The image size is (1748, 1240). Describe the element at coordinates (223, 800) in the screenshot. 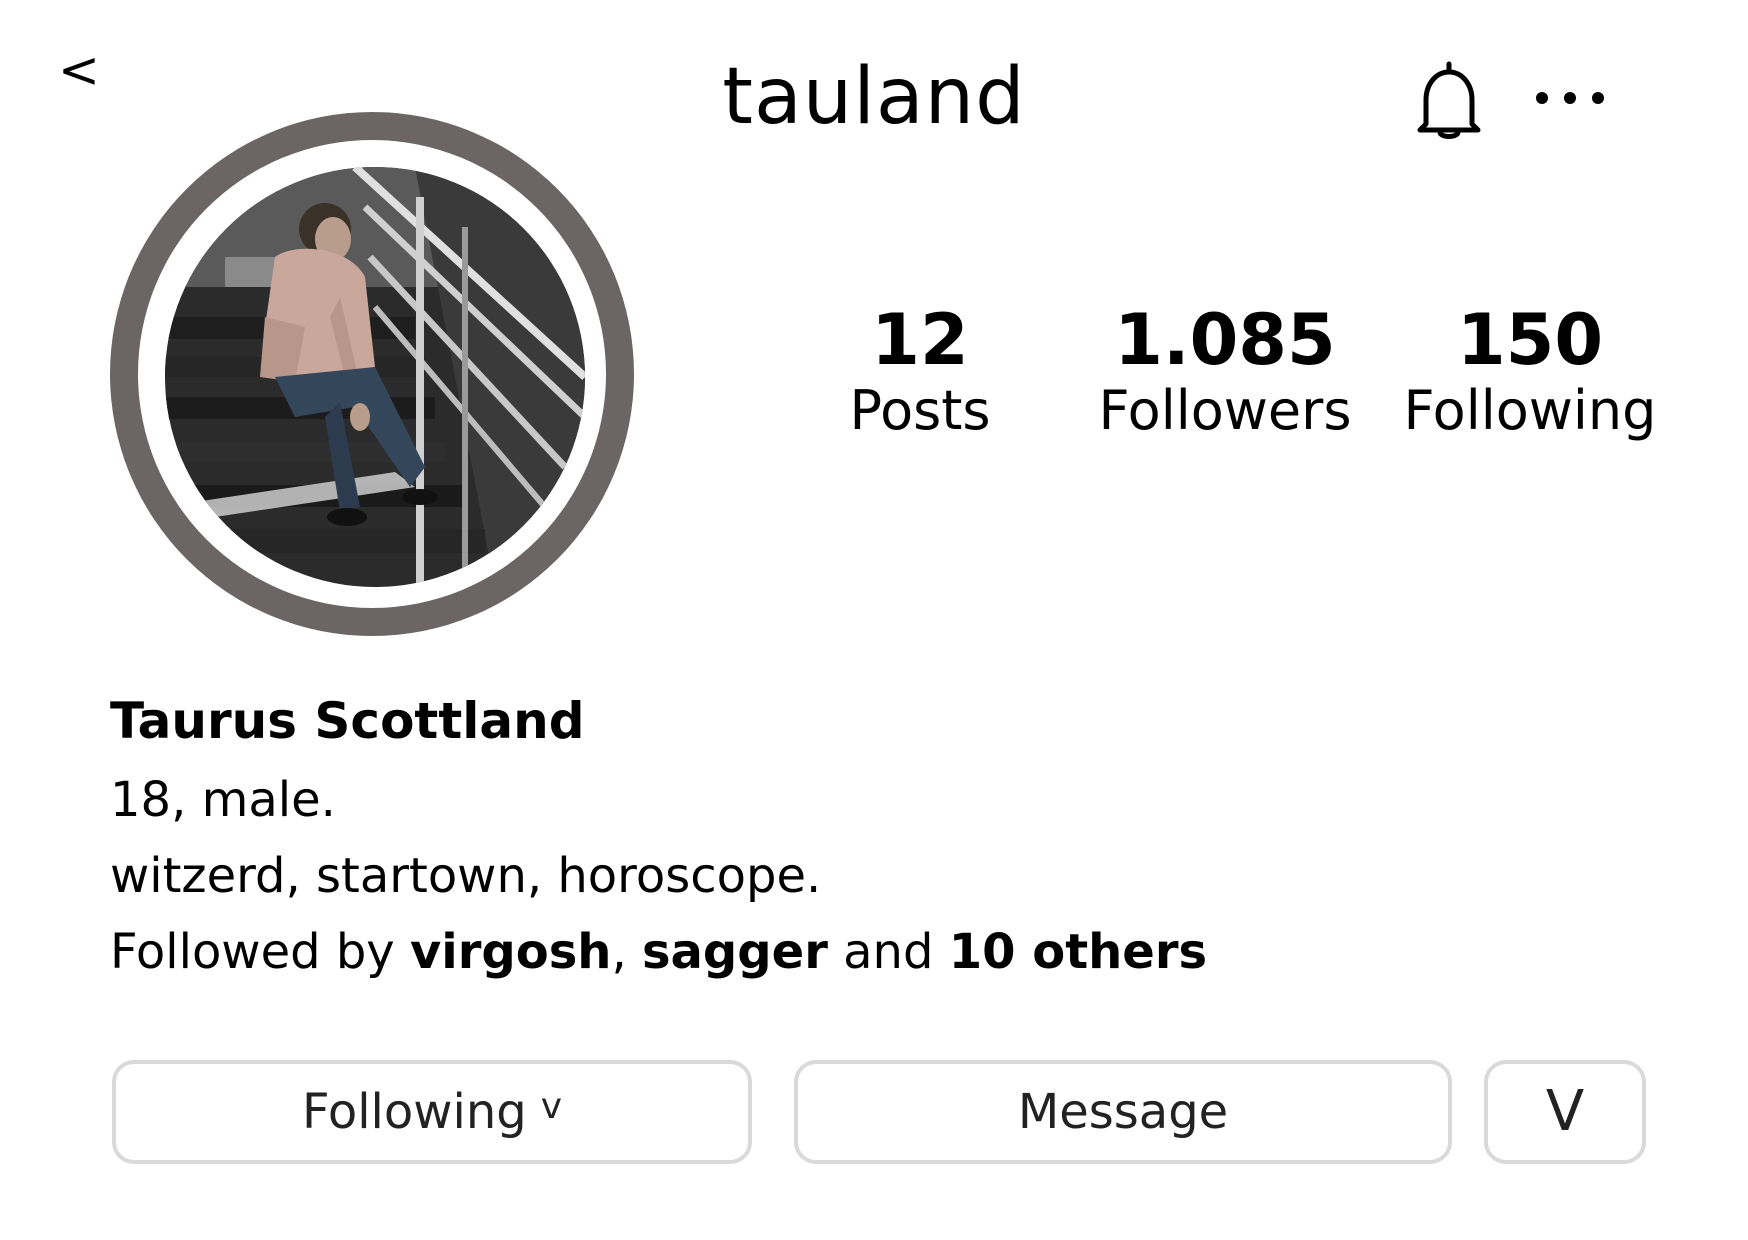

I see `bio-line-age: 18, male.` at that location.